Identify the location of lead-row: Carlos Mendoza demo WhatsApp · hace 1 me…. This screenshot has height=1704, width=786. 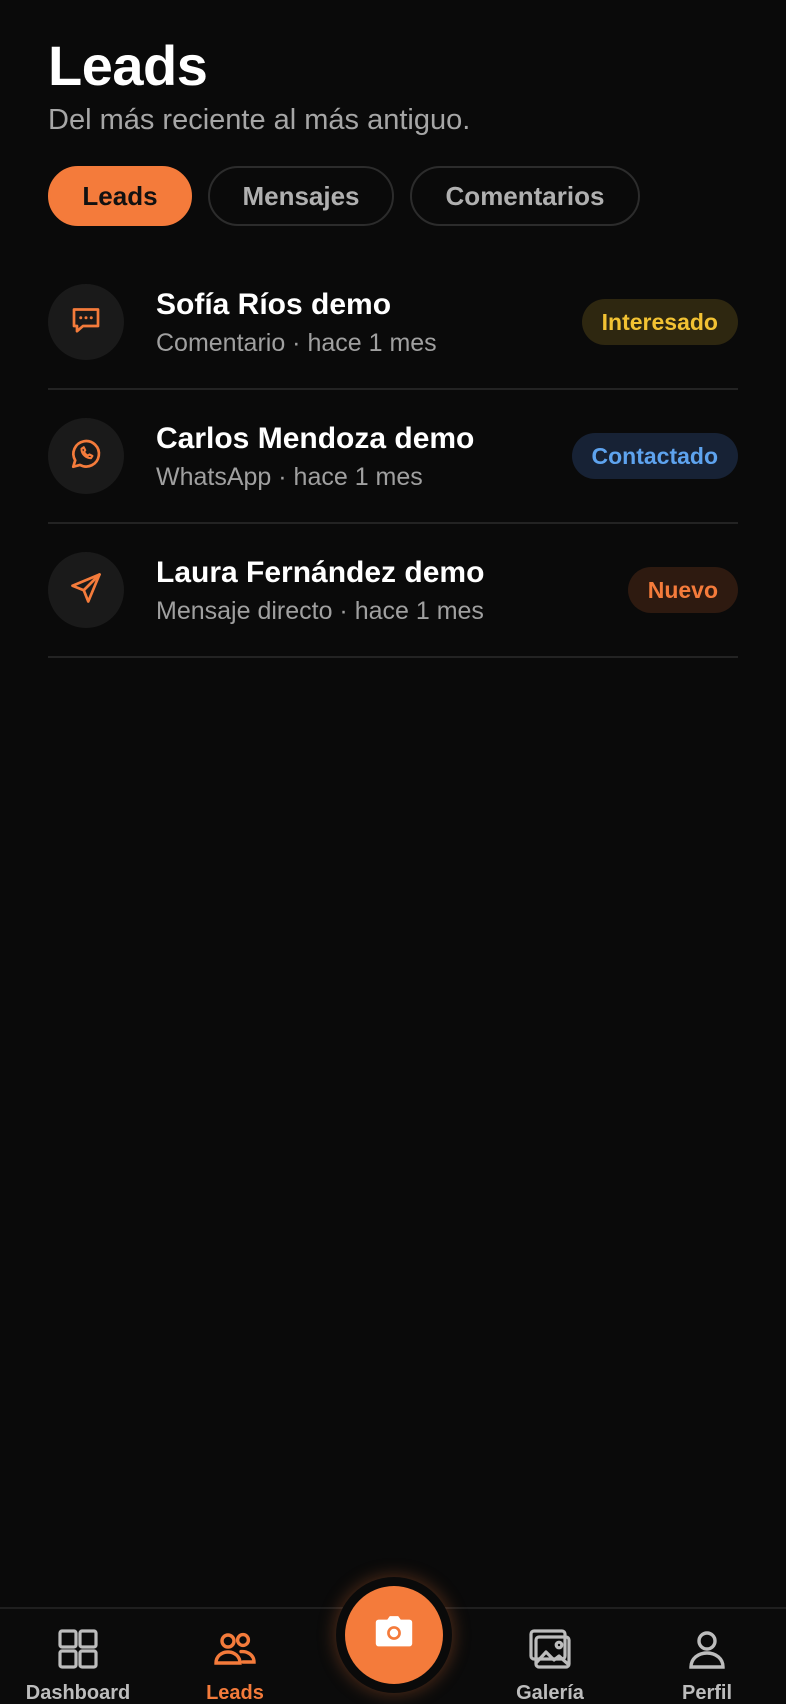
(393, 457).